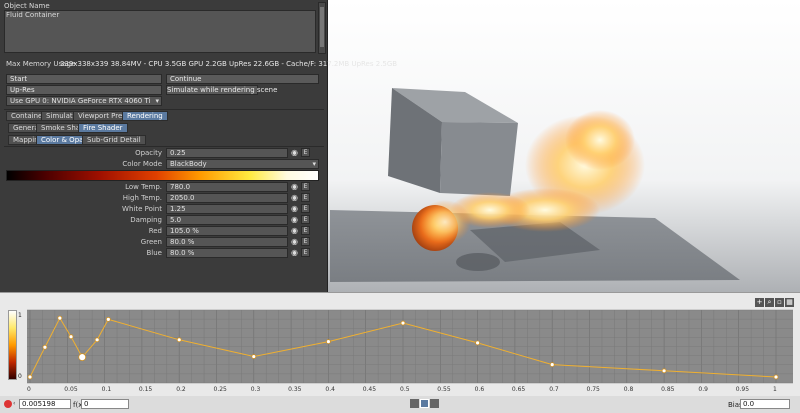 This screenshot has width=800, height=413. I want to click on upres-button: Up-Res, so click(84, 90).